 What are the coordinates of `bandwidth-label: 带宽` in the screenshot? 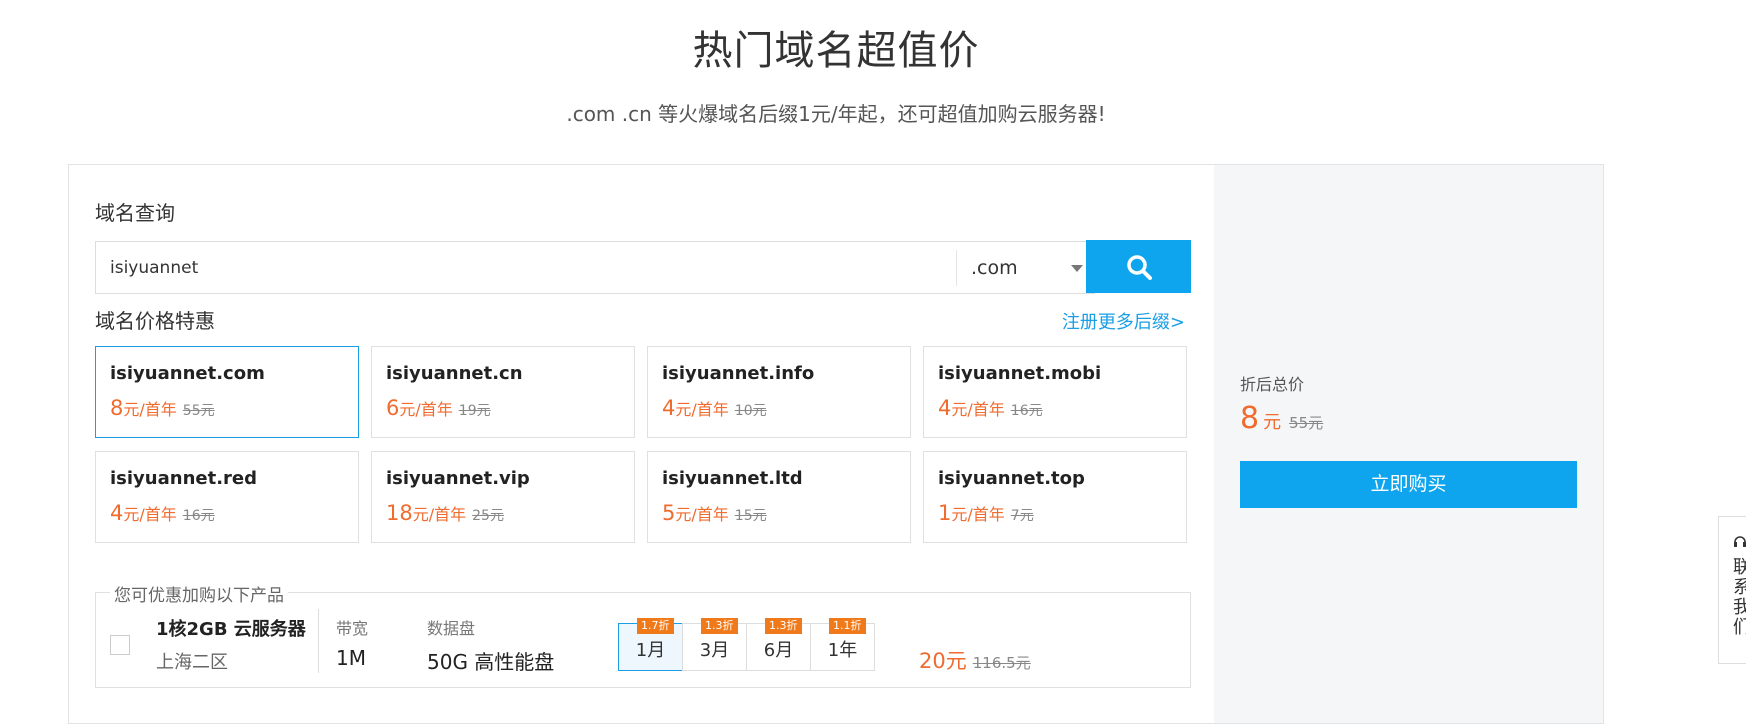 It's located at (352, 628).